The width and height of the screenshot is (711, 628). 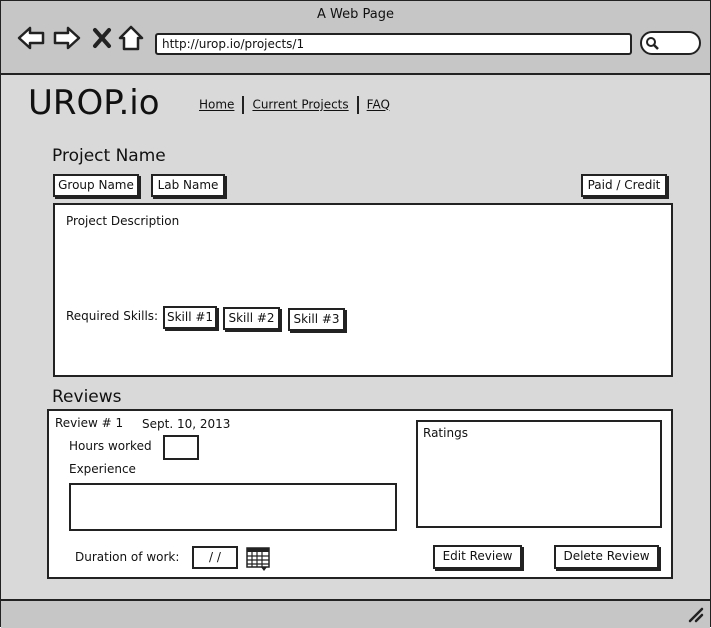 I want to click on review-number: Review # 1, so click(x=89, y=423).